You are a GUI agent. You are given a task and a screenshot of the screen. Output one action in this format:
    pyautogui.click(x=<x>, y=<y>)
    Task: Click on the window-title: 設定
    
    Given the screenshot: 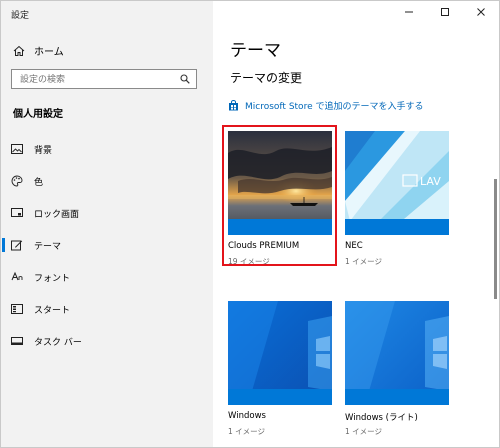 What is the action you would take?
    pyautogui.click(x=20, y=16)
    